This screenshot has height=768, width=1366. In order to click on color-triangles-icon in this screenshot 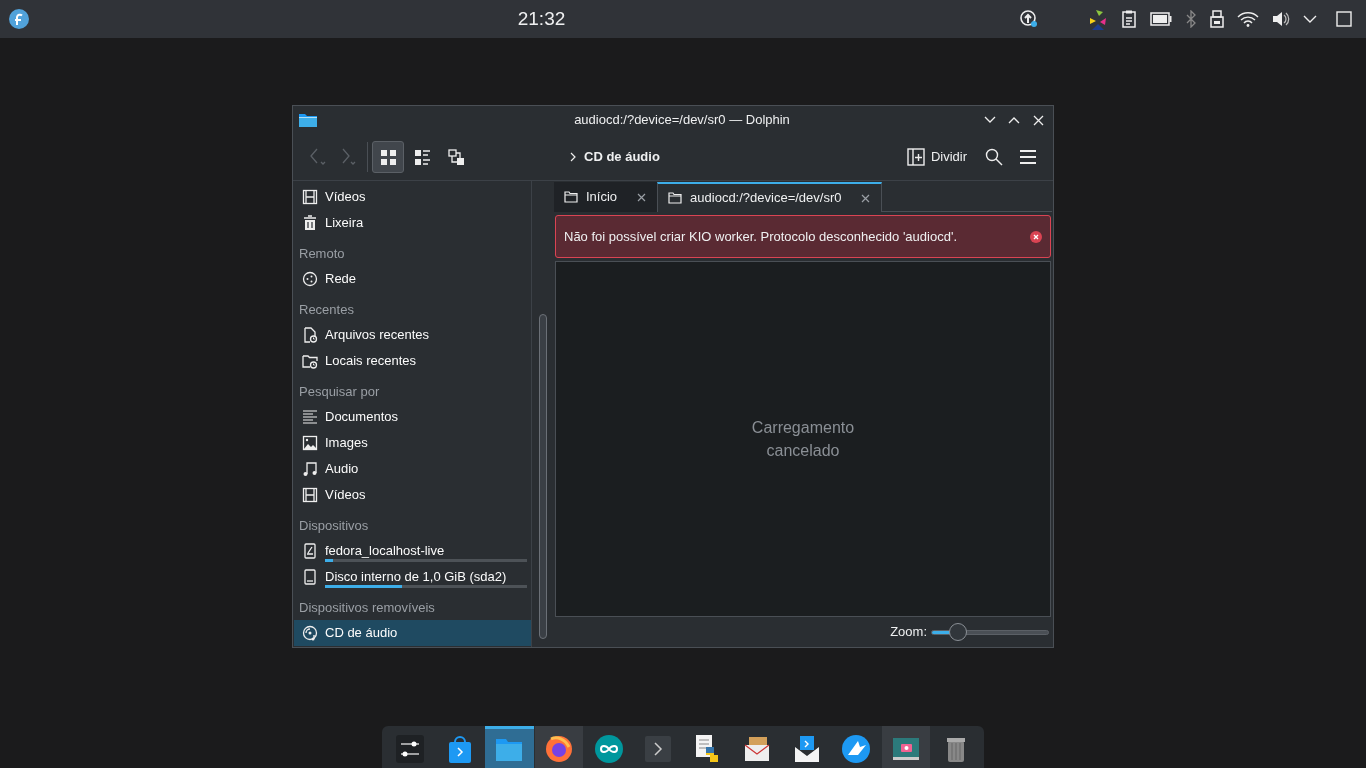, I will do `click(1098, 19)`.